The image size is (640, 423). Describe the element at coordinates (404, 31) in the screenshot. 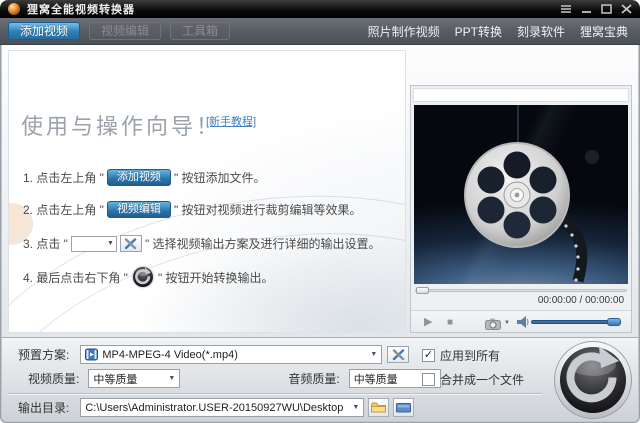

I see `menu-photo-to-video: 照片制作视频` at that location.